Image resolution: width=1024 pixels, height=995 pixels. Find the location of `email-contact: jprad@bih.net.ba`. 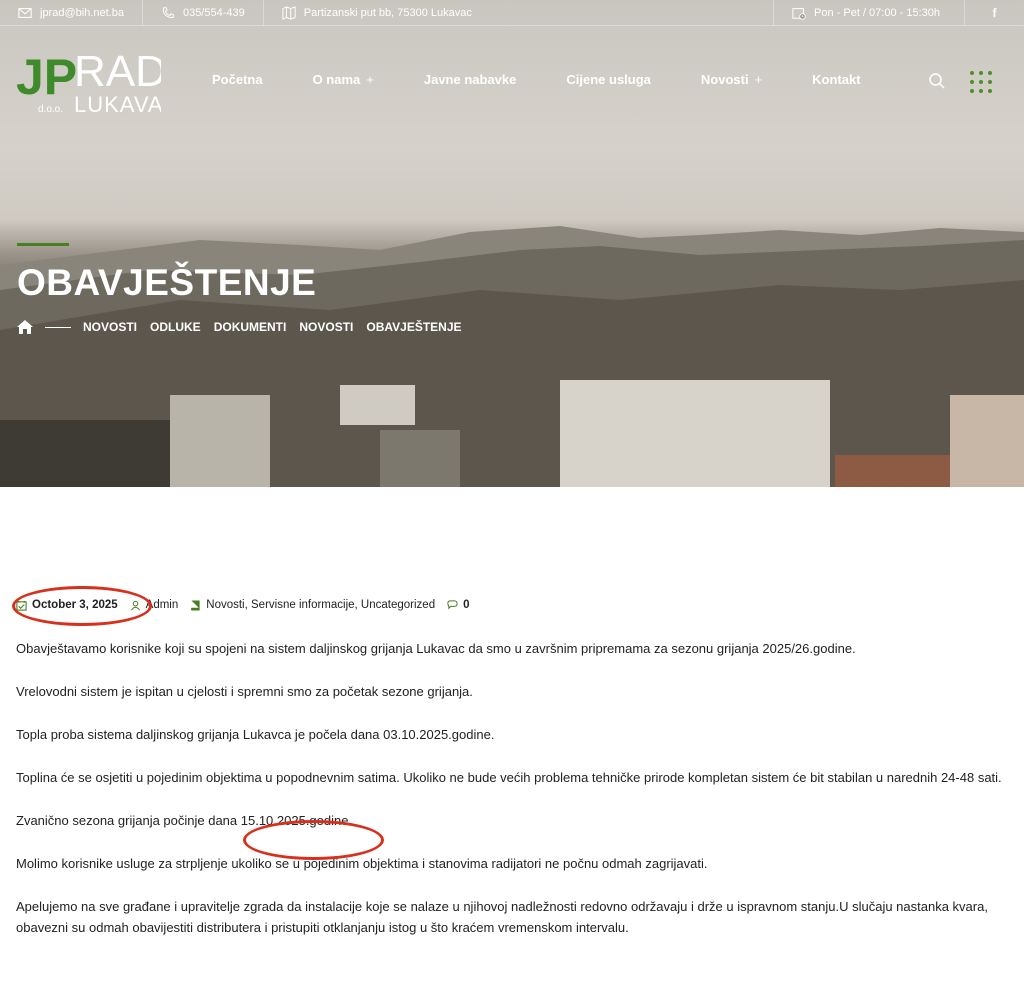

email-contact: jprad@bih.net.ba is located at coordinates (71, 13).